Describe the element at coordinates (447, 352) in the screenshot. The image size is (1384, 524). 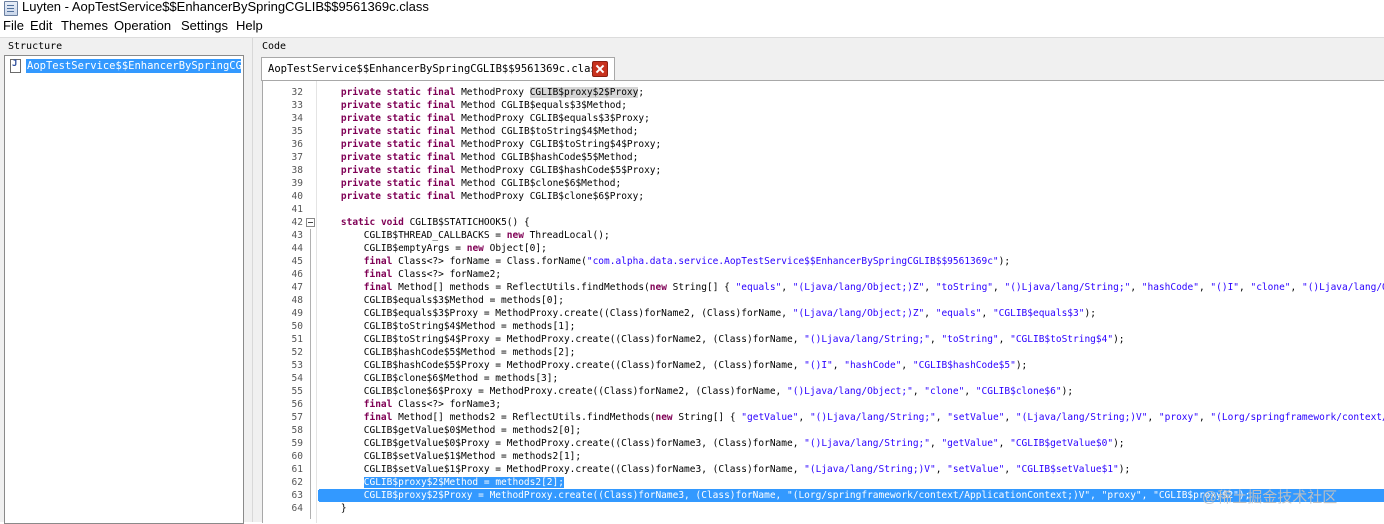
I see `code-text: CGLIB$hashCode$5$Method = methods[2];` at that location.